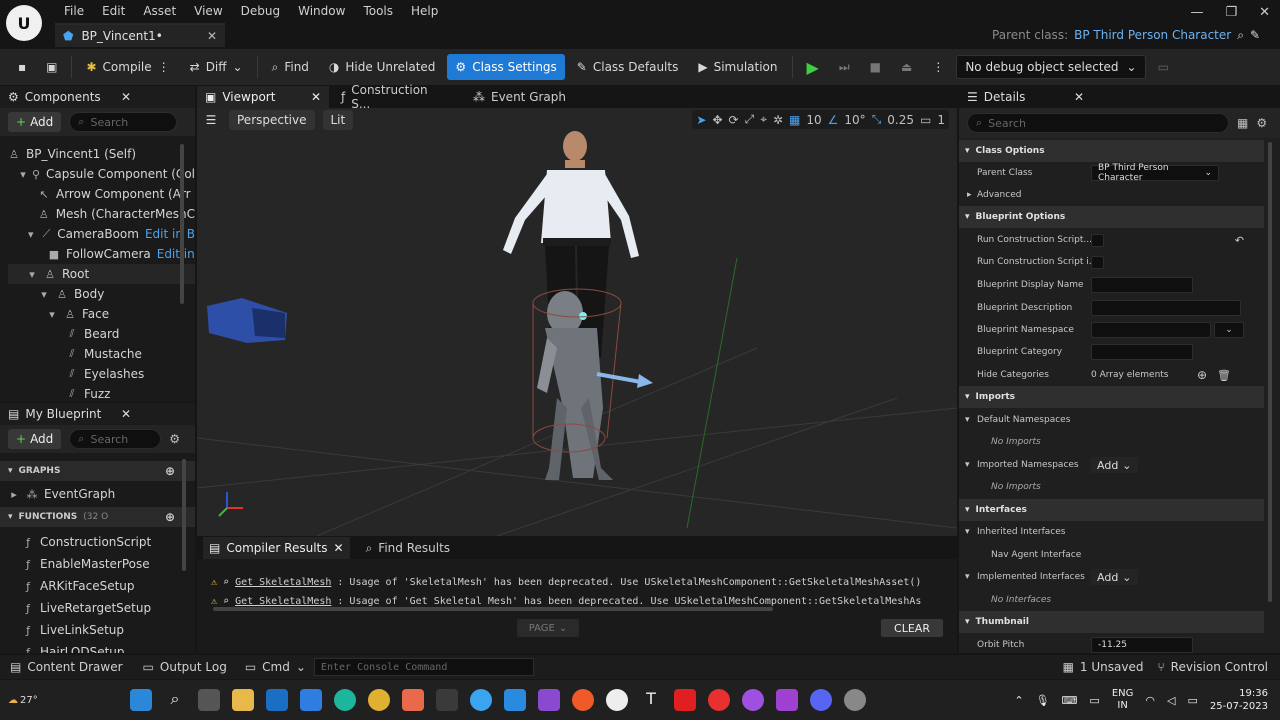  I want to click on my-blueprint-search-input: ⌕ Search, so click(115, 439).